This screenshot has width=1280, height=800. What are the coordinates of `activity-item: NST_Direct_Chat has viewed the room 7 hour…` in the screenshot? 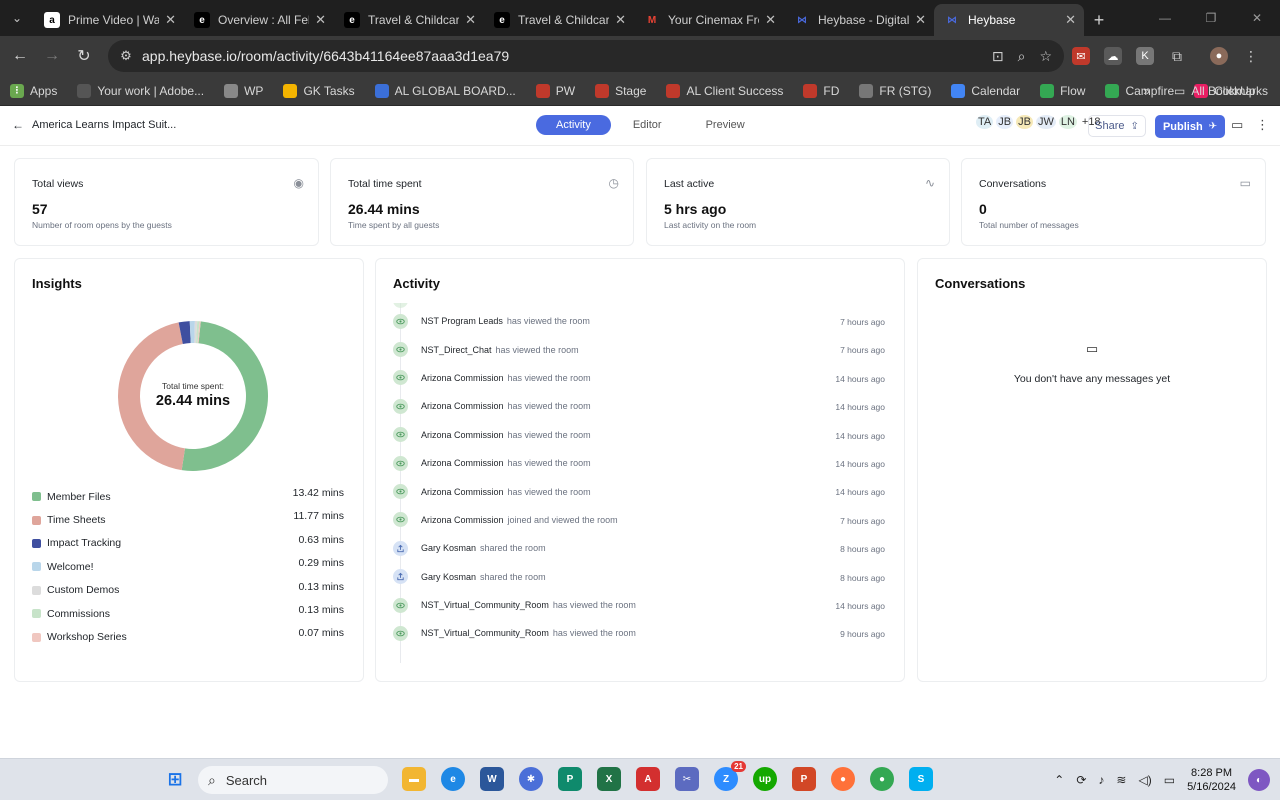 It's located at (640, 349).